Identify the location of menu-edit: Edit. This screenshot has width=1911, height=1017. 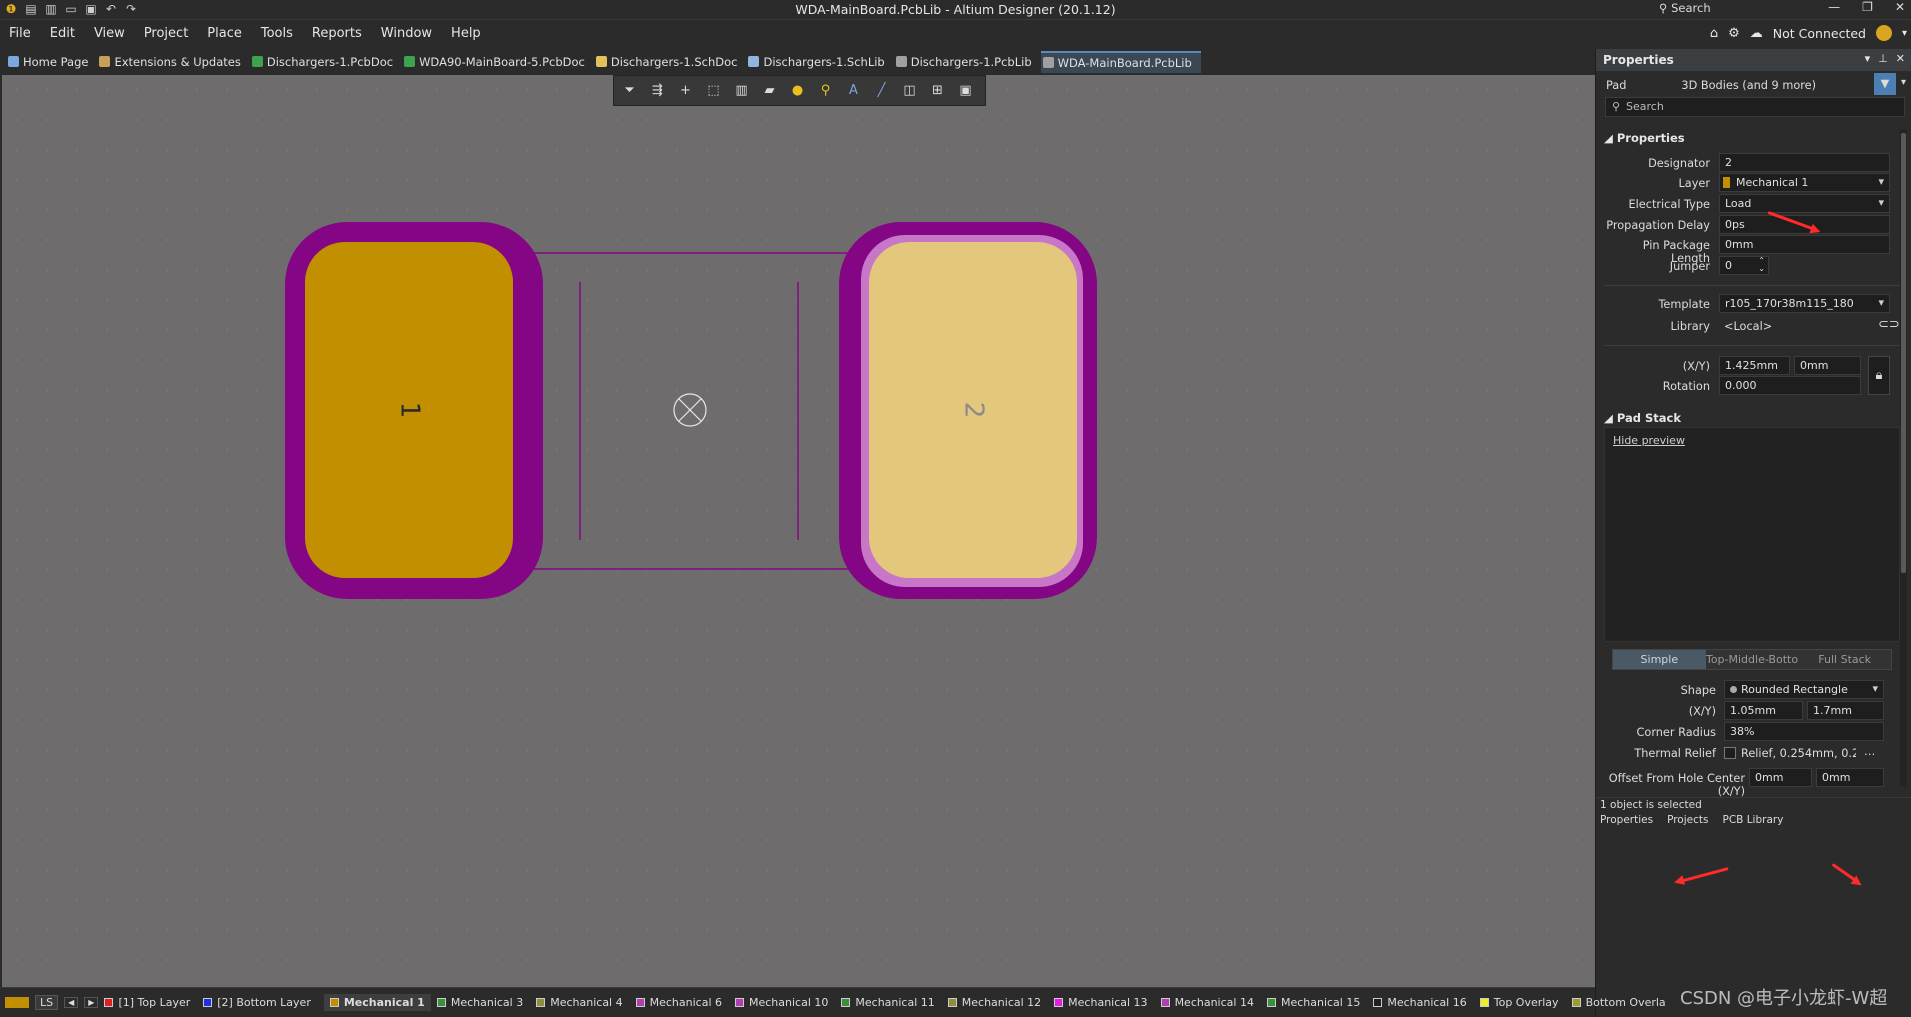
(62, 33).